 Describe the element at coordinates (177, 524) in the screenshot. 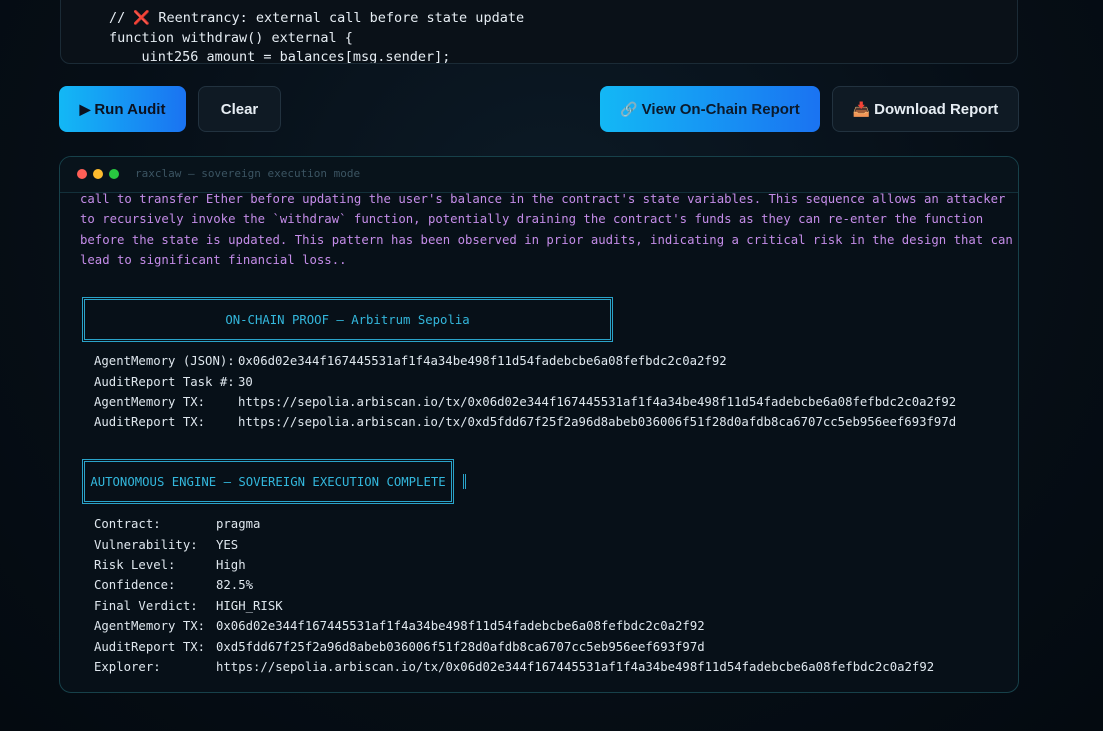

I see `result-row: Contract: pragma` at that location.